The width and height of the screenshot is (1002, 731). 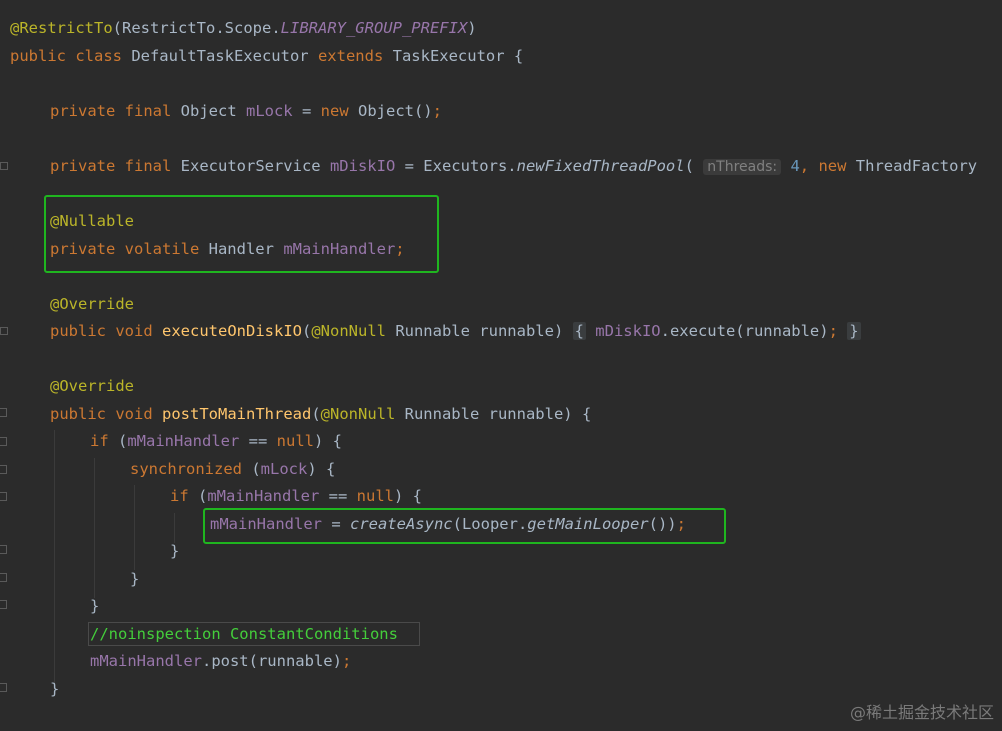 I want to click on method-name: executeOnDiskIO, so click(x=232, y=331).